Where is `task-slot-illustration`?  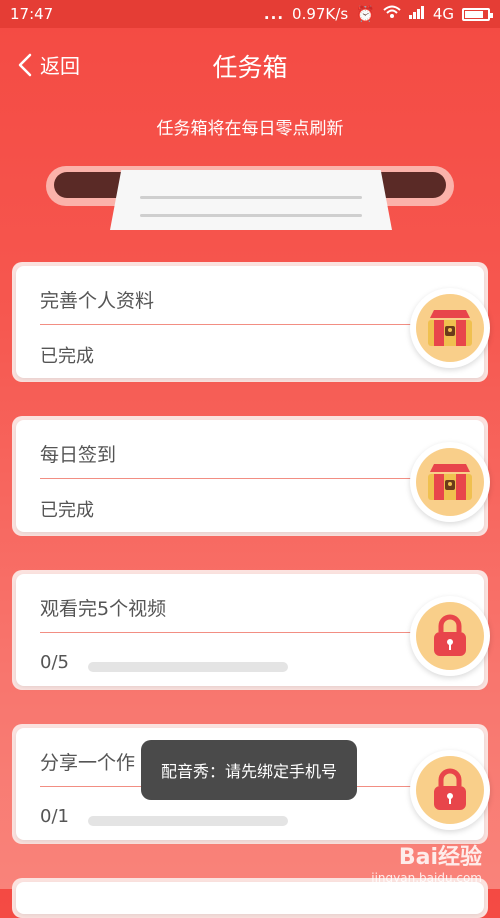
task-slot-illustration is located at coordinates (250, 195).